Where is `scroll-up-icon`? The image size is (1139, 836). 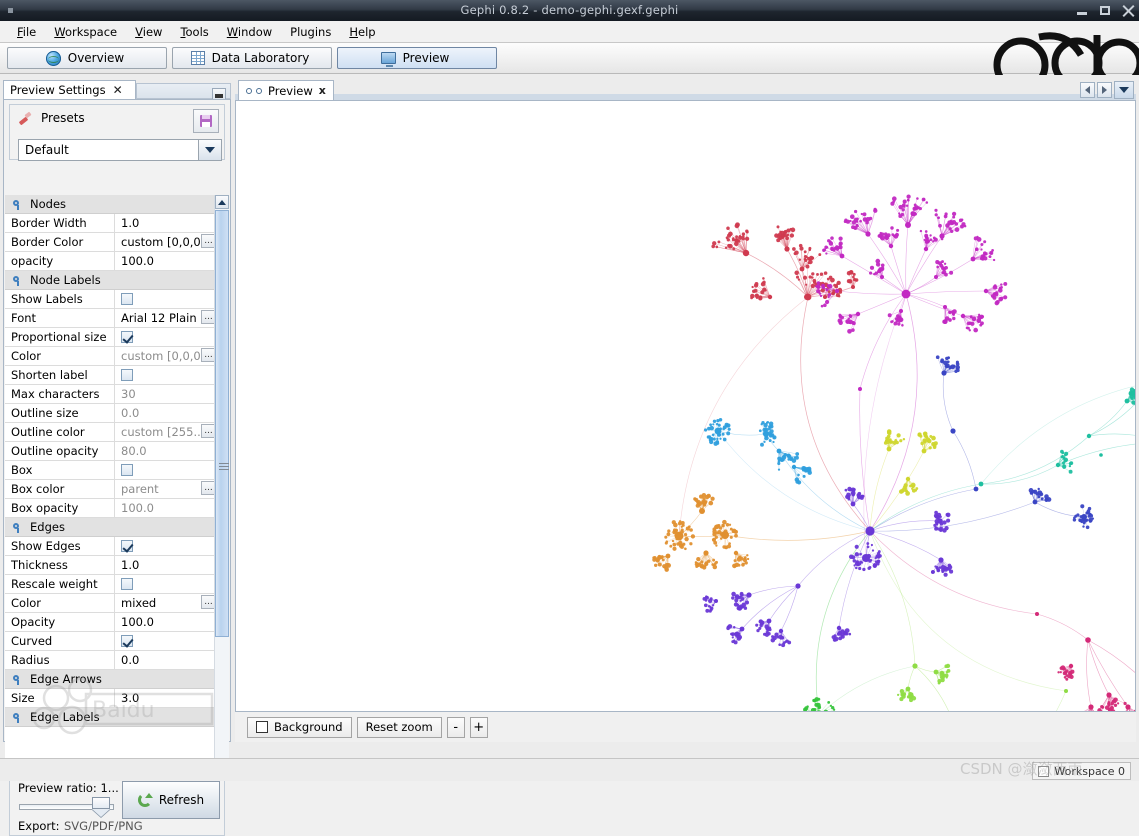 scroll-up-icon is located at coordinates (222, 202).